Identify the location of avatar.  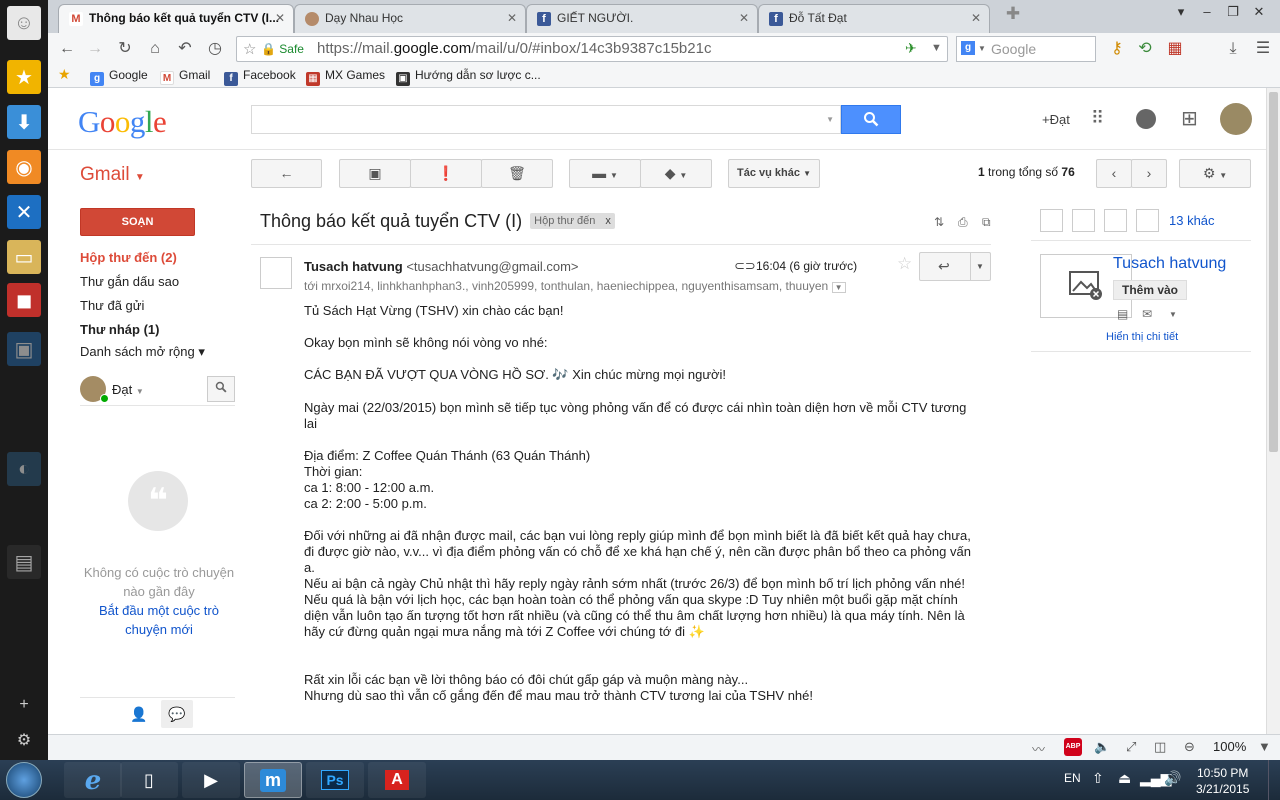
(1236, 119).